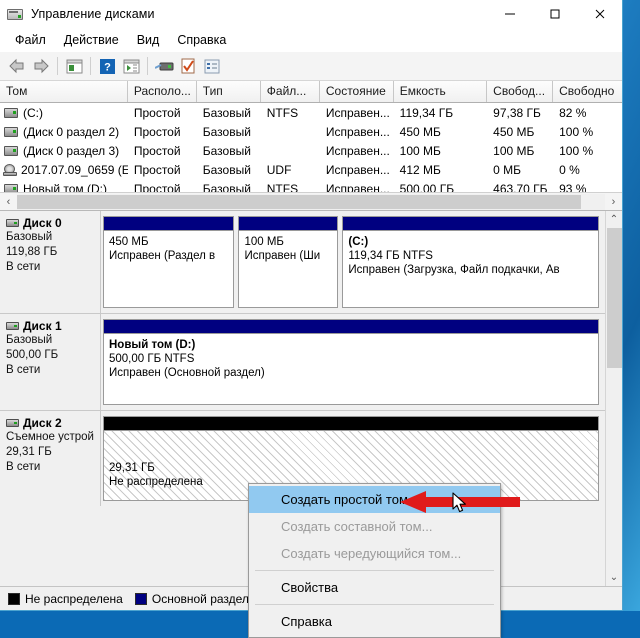 This screenshot has width=640, height=638. Describe the element at coordinates (33, 112) in the screenshot. I see `cell-volume-label: (C:)` at that location.